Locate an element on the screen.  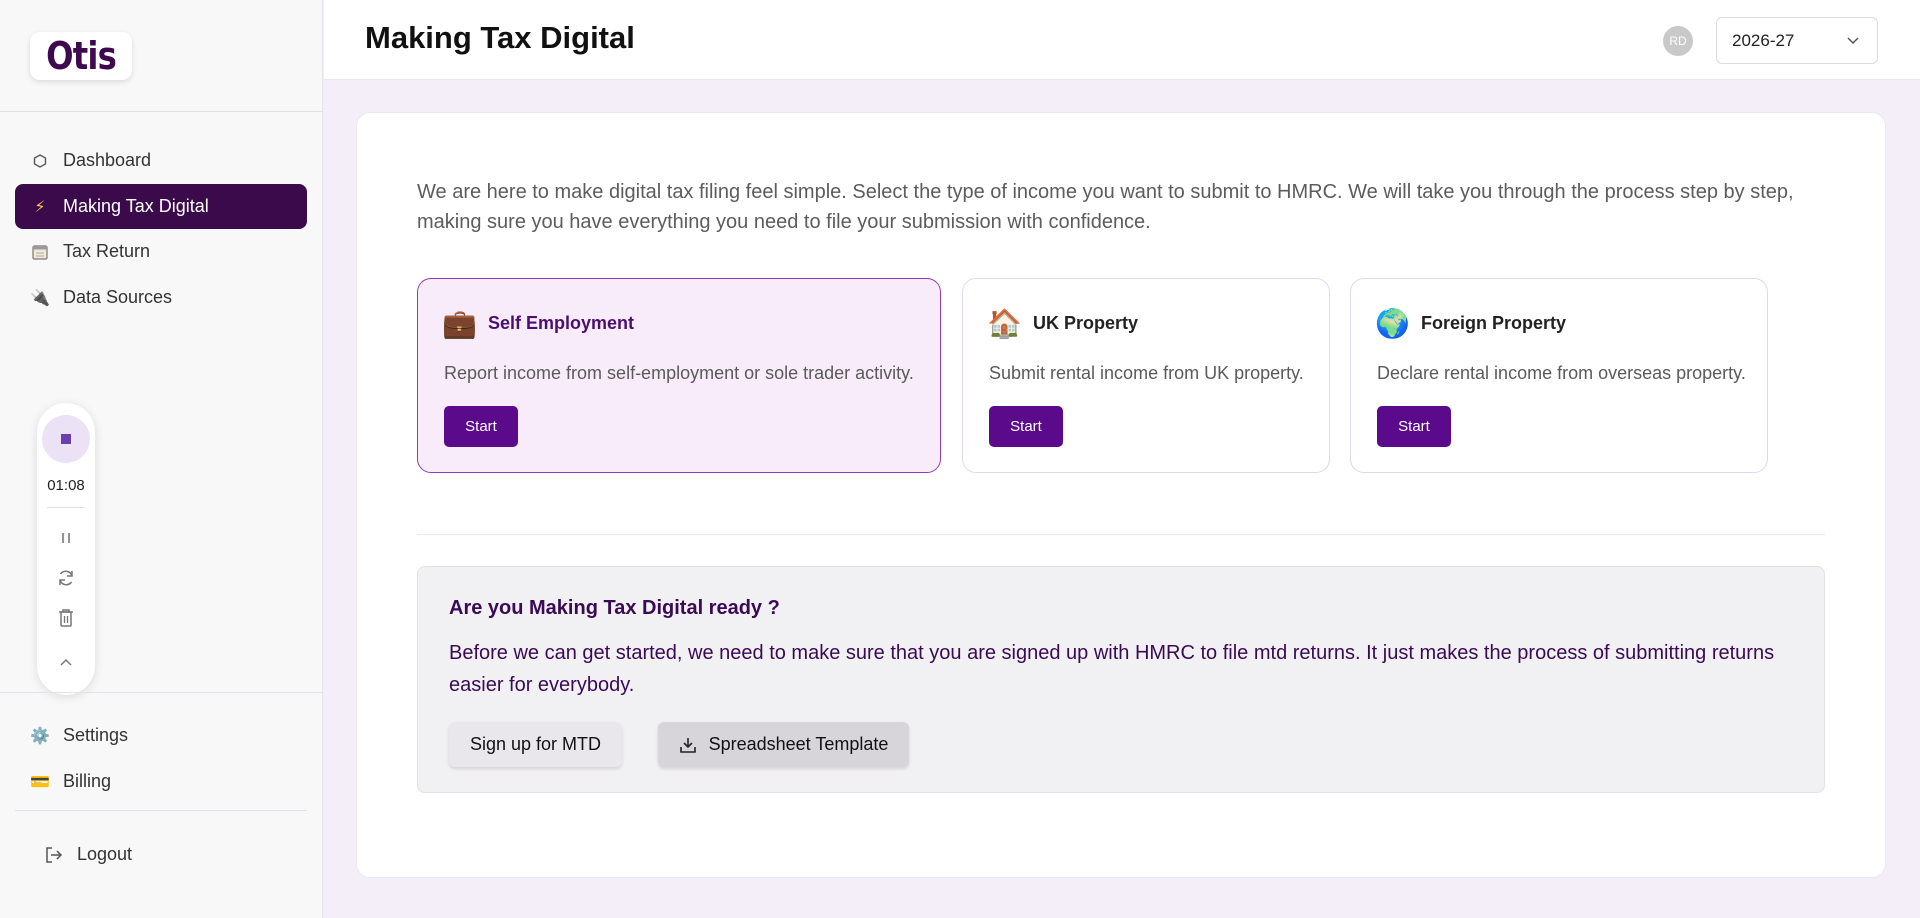
start-uk-property-button: Start is located at coordinates (1026, 426).